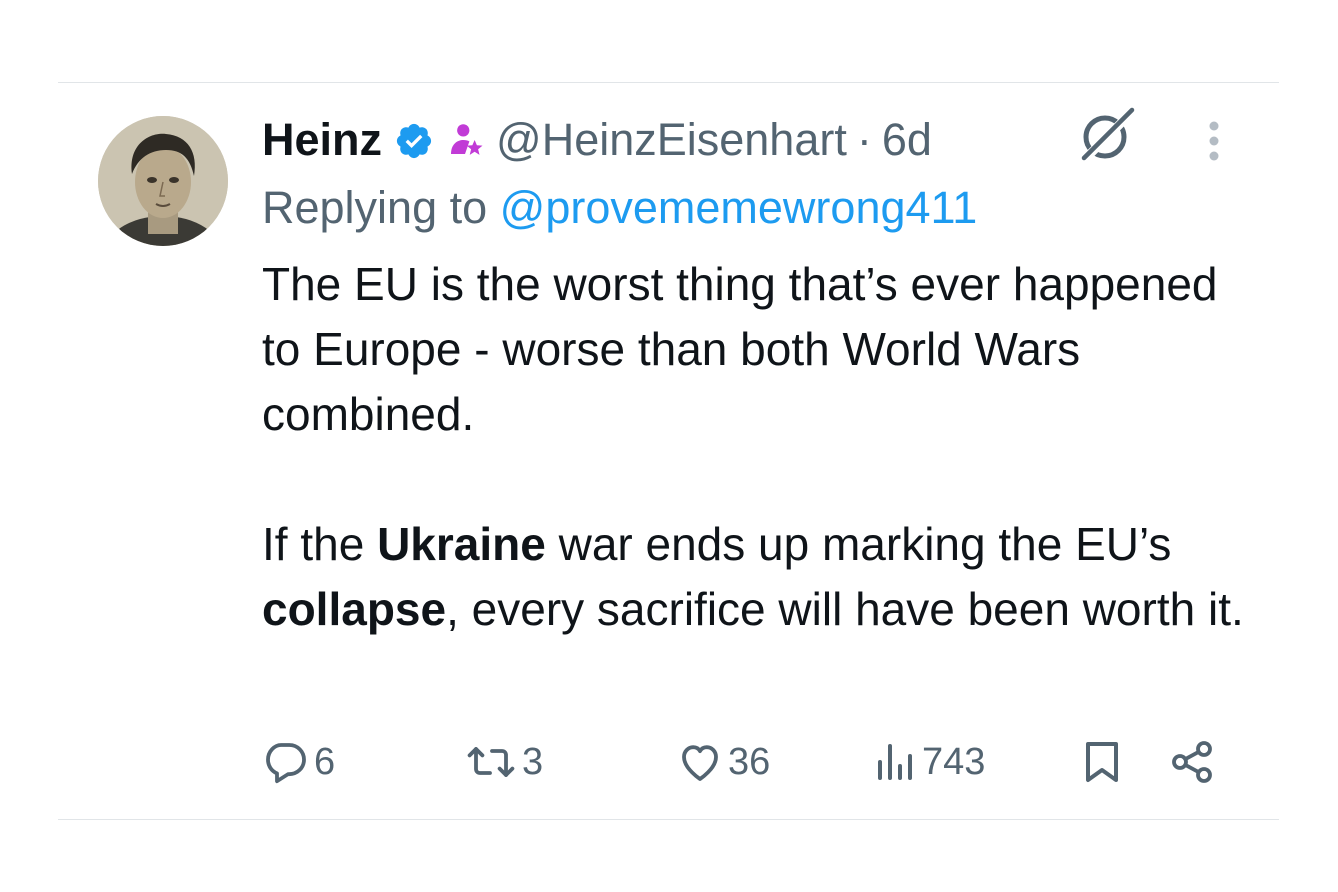  I want to click on bookmark-button, so click(1102, 762).